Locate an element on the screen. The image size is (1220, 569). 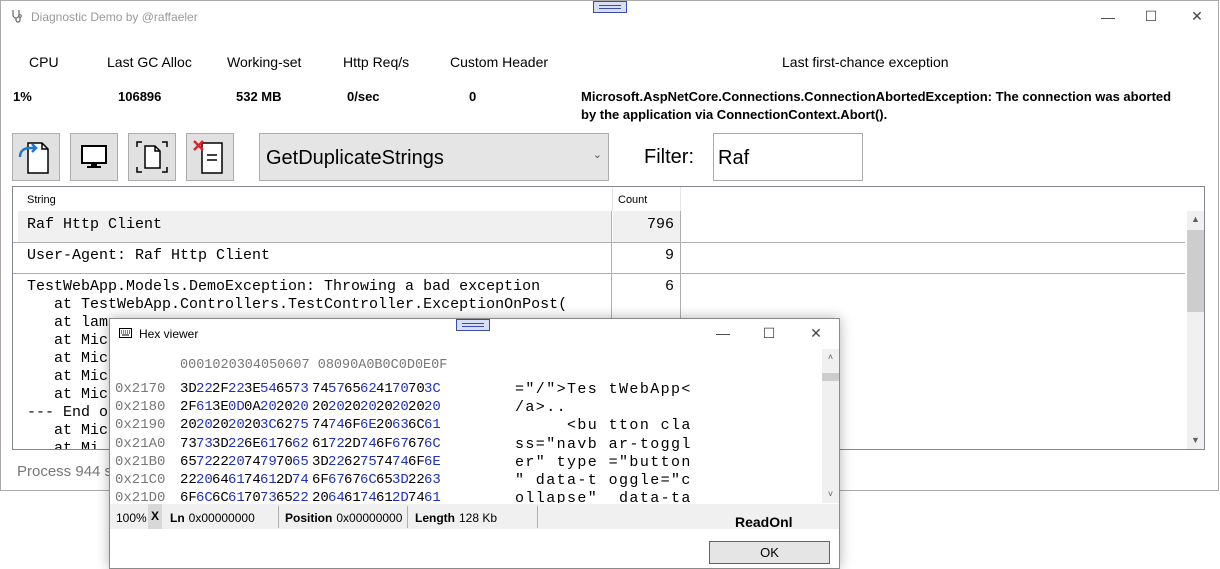
export-button is located at coordinates (36, 157).